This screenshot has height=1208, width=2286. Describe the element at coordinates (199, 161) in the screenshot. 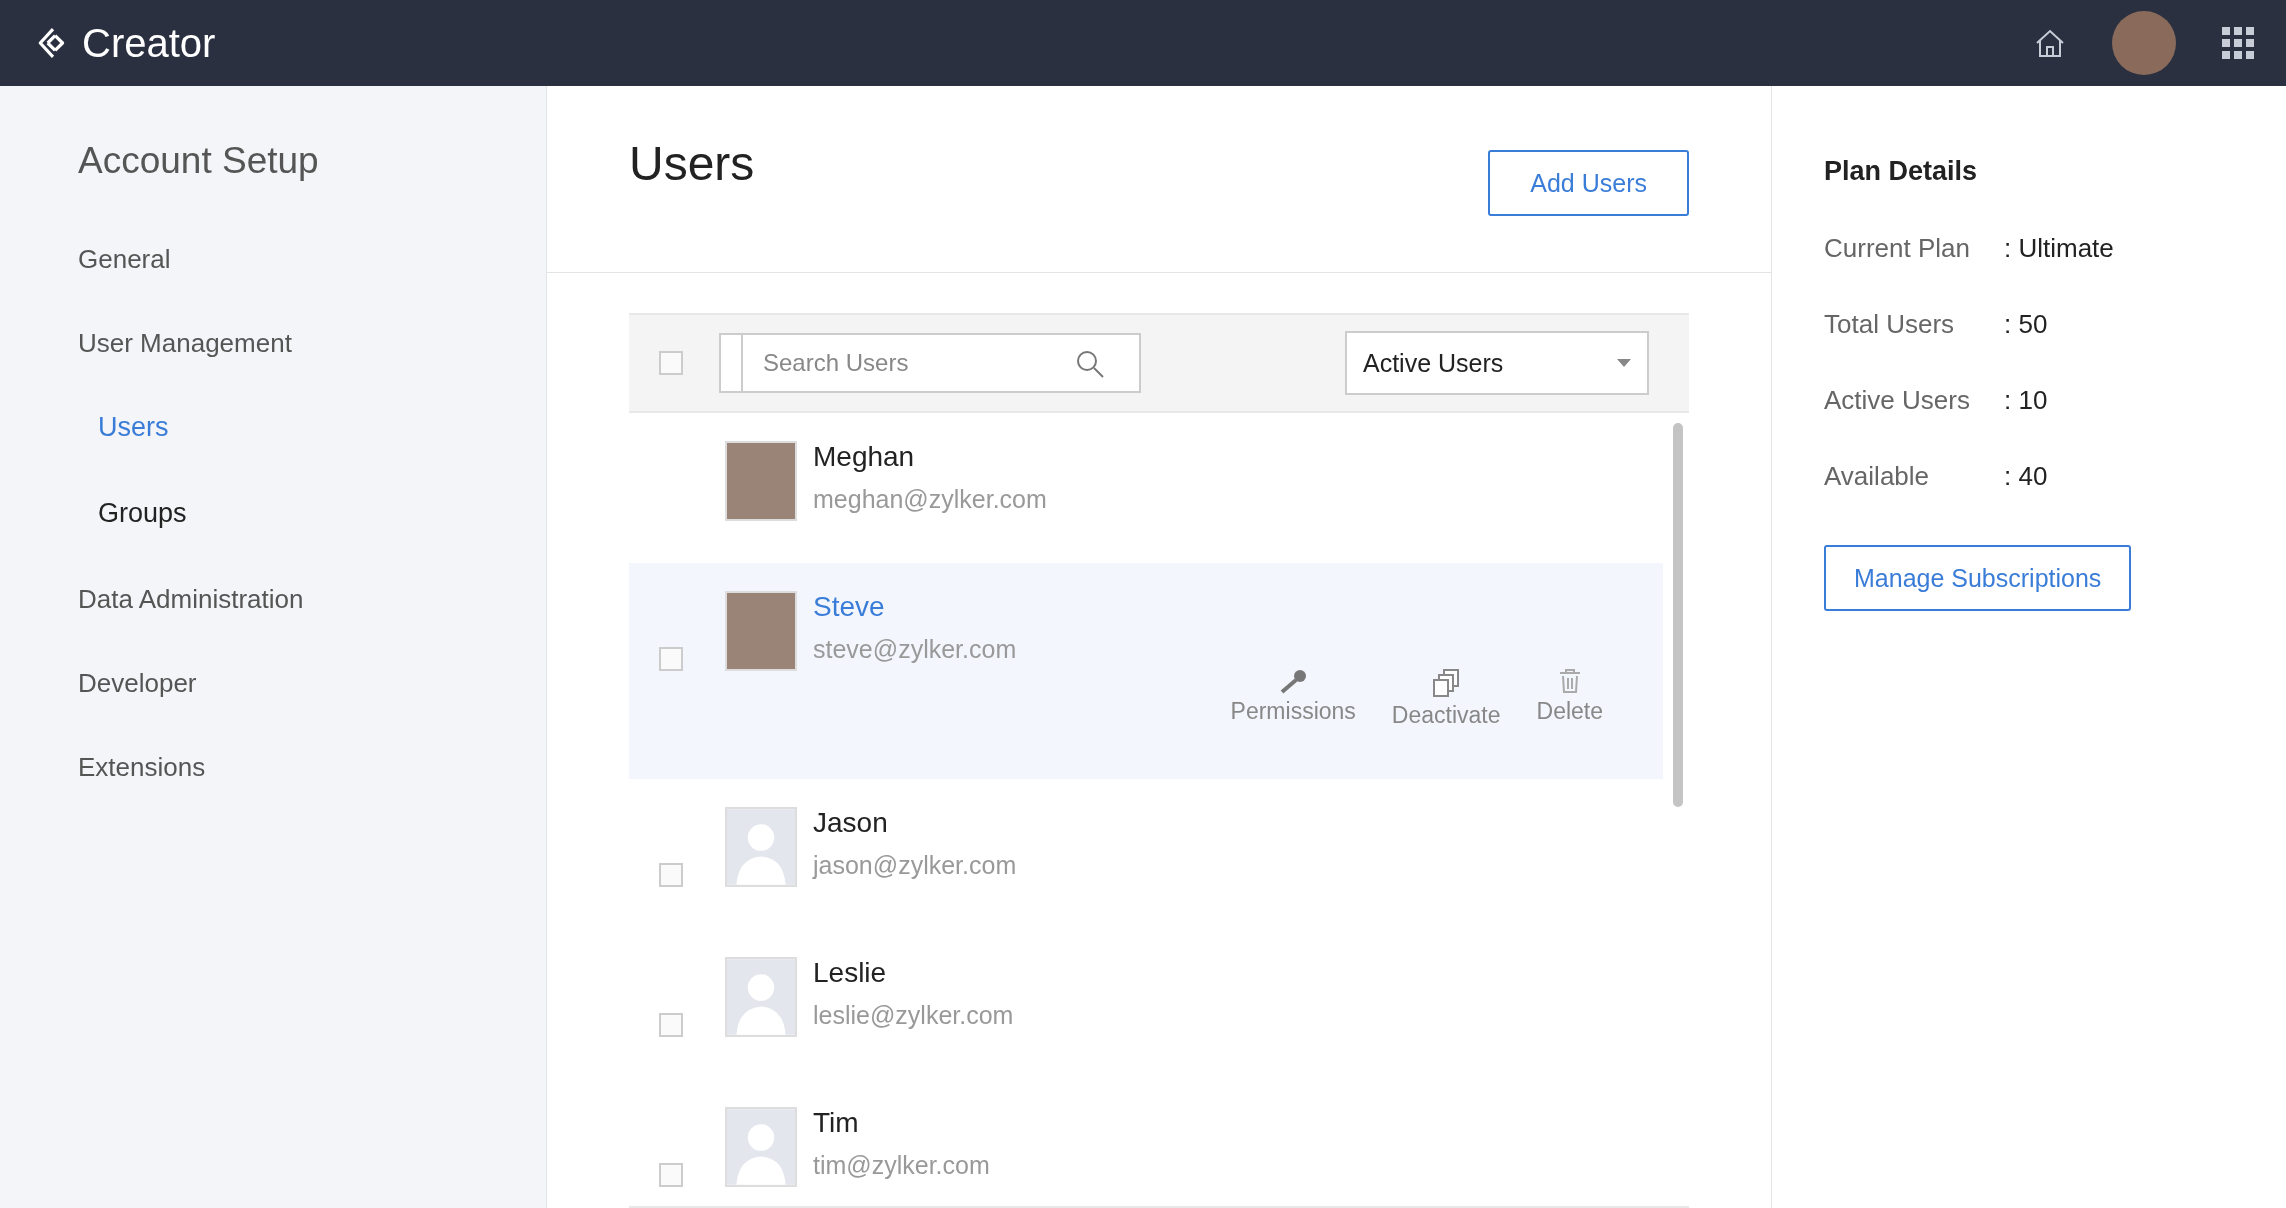

I see `sidebar-title: Account Setup` at that location.